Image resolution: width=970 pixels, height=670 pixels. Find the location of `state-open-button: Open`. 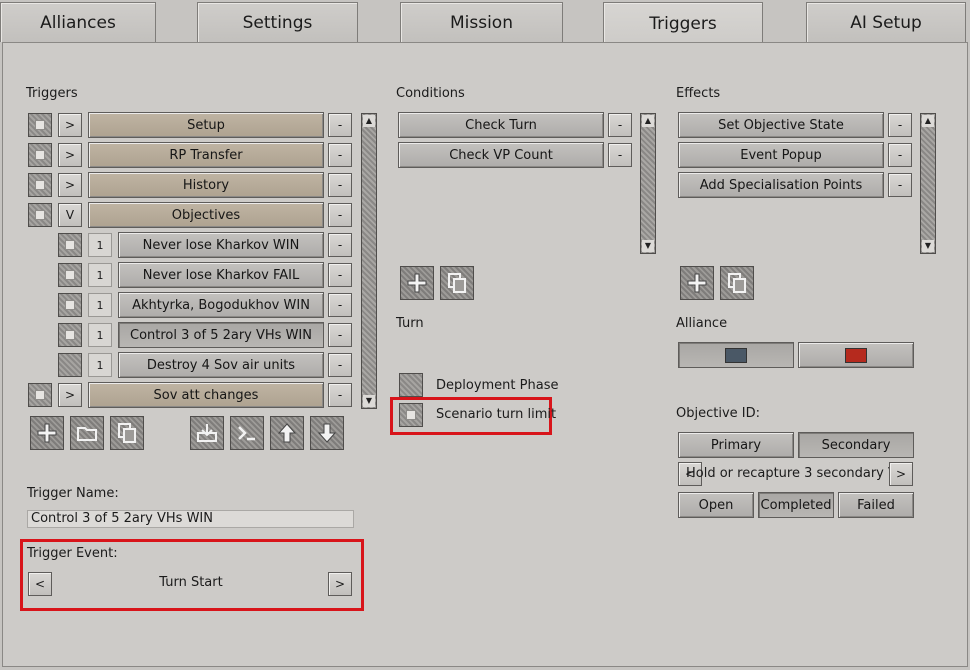

state-open-button: Open is located at coordinates (716, 505).